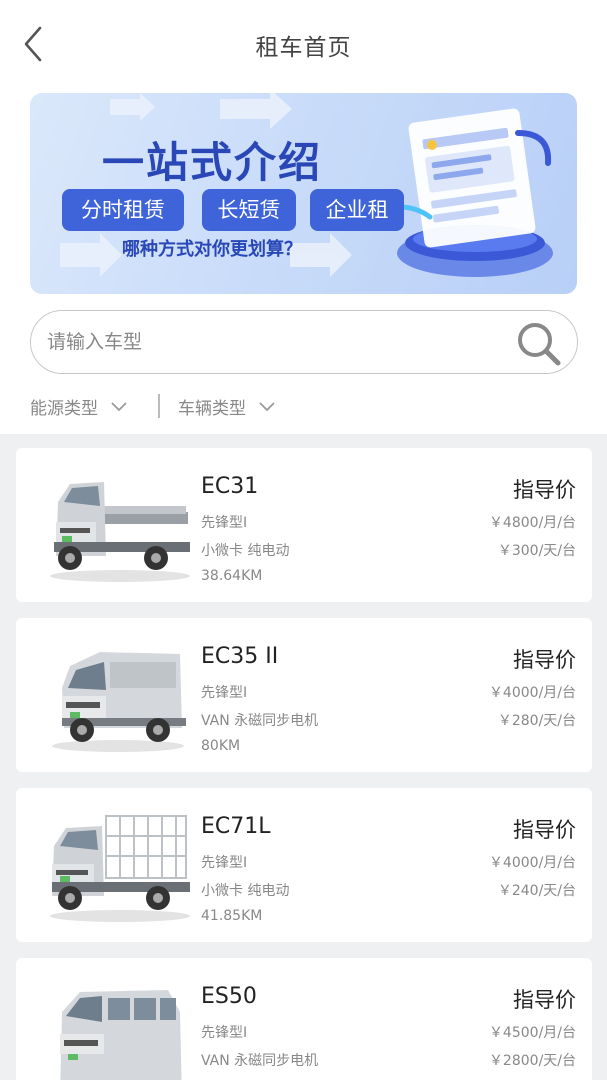  I want to click on filter-divider, so click(159, 406).